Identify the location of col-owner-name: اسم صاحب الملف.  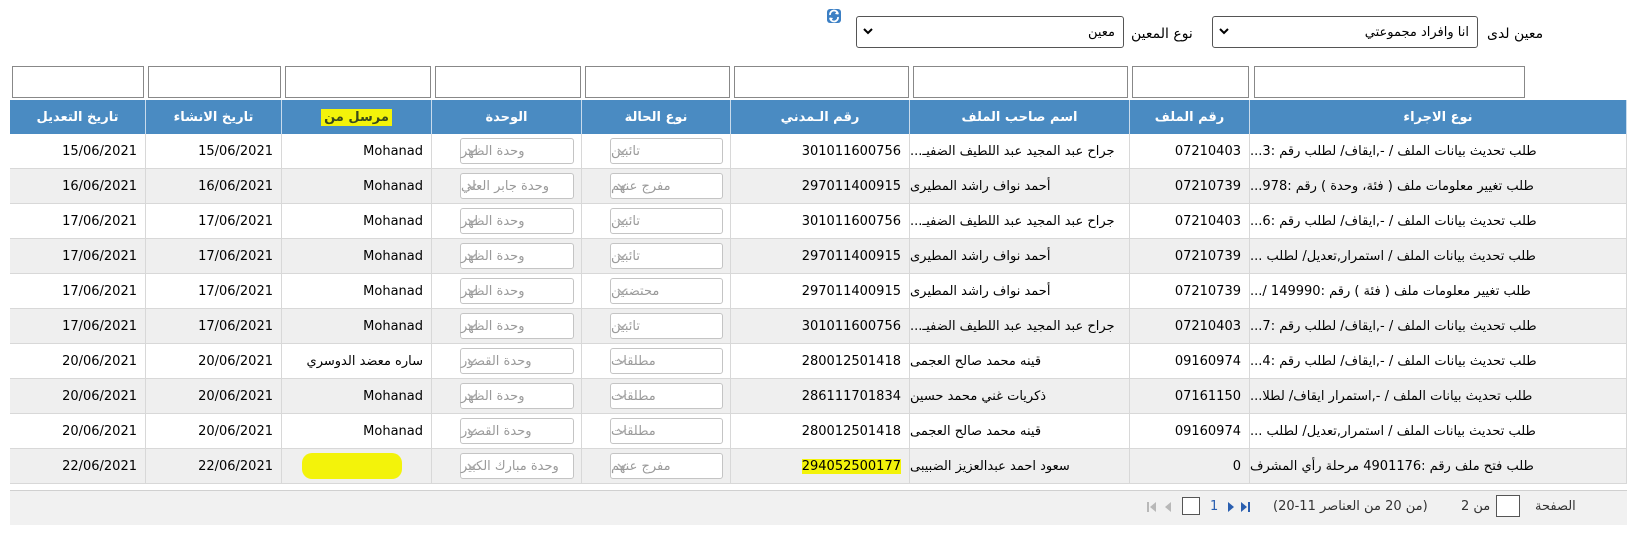
(1020, 117).